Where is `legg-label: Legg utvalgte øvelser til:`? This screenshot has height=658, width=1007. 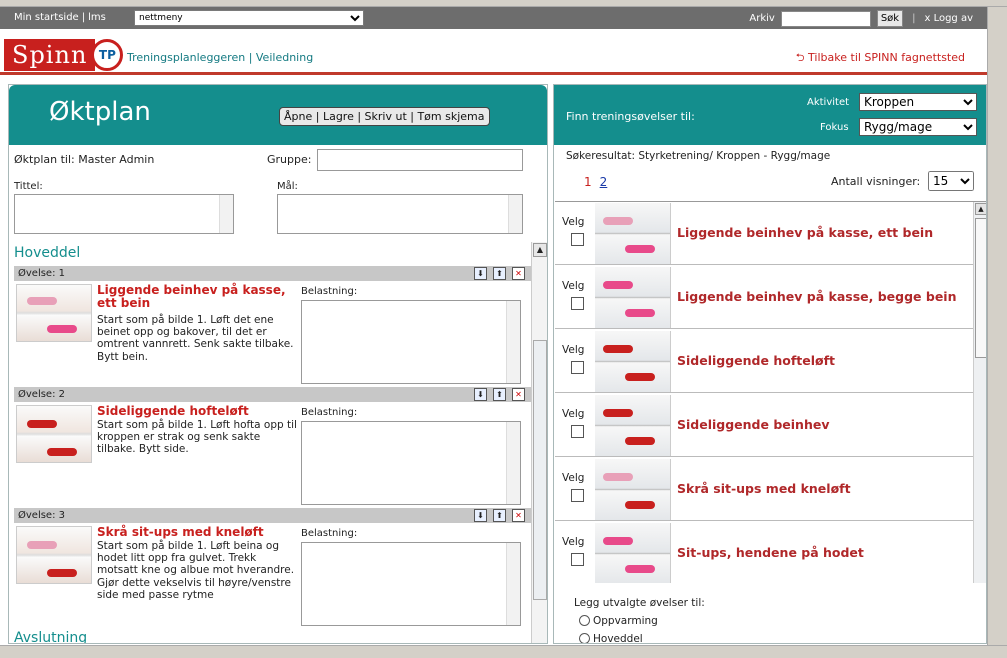 legg-label: Legg utvalgte øvelser til: is located at coordinates (639, 603).